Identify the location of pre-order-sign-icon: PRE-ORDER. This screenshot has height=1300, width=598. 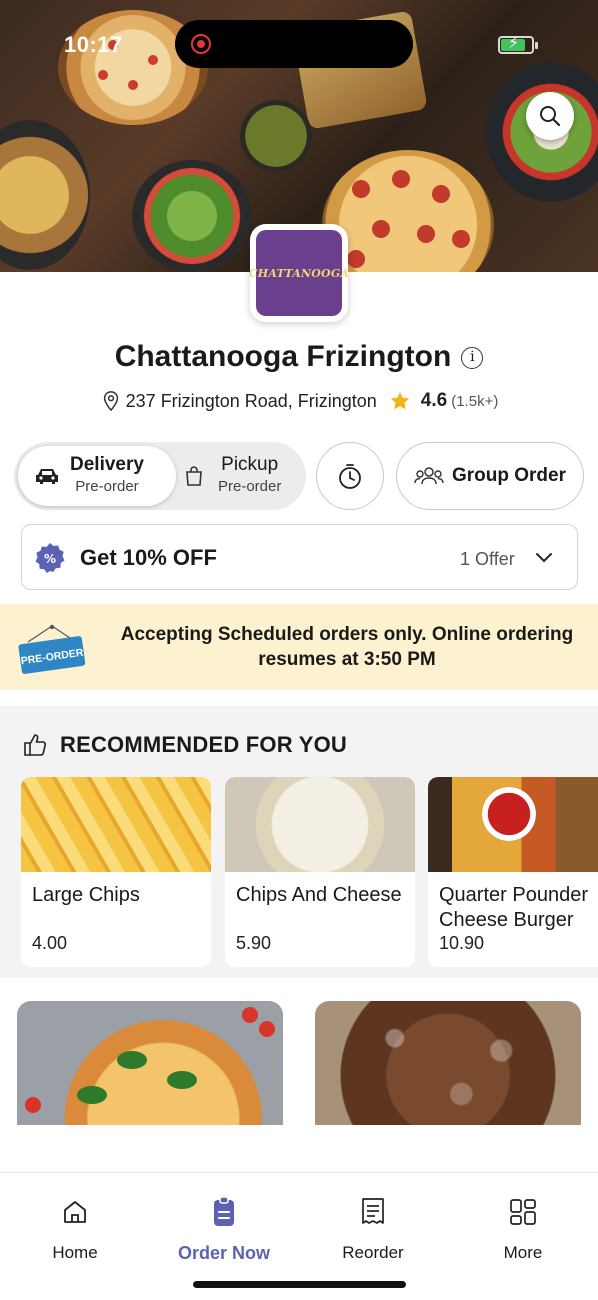
(52, 649).